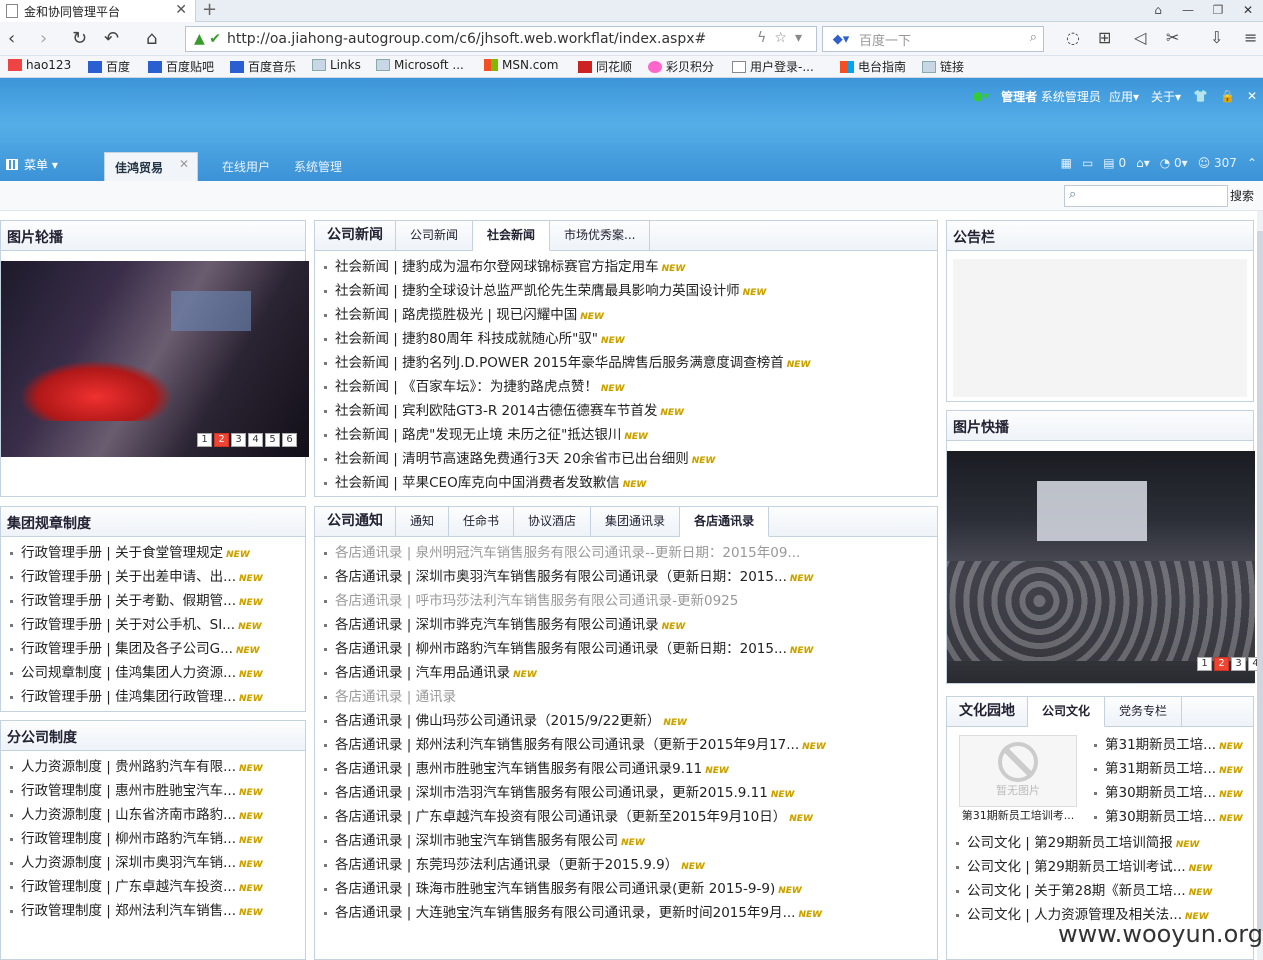 This screenshot has height=960, width=1263. I want to click on tab-online-users: 在线用户, so click(246, 166).